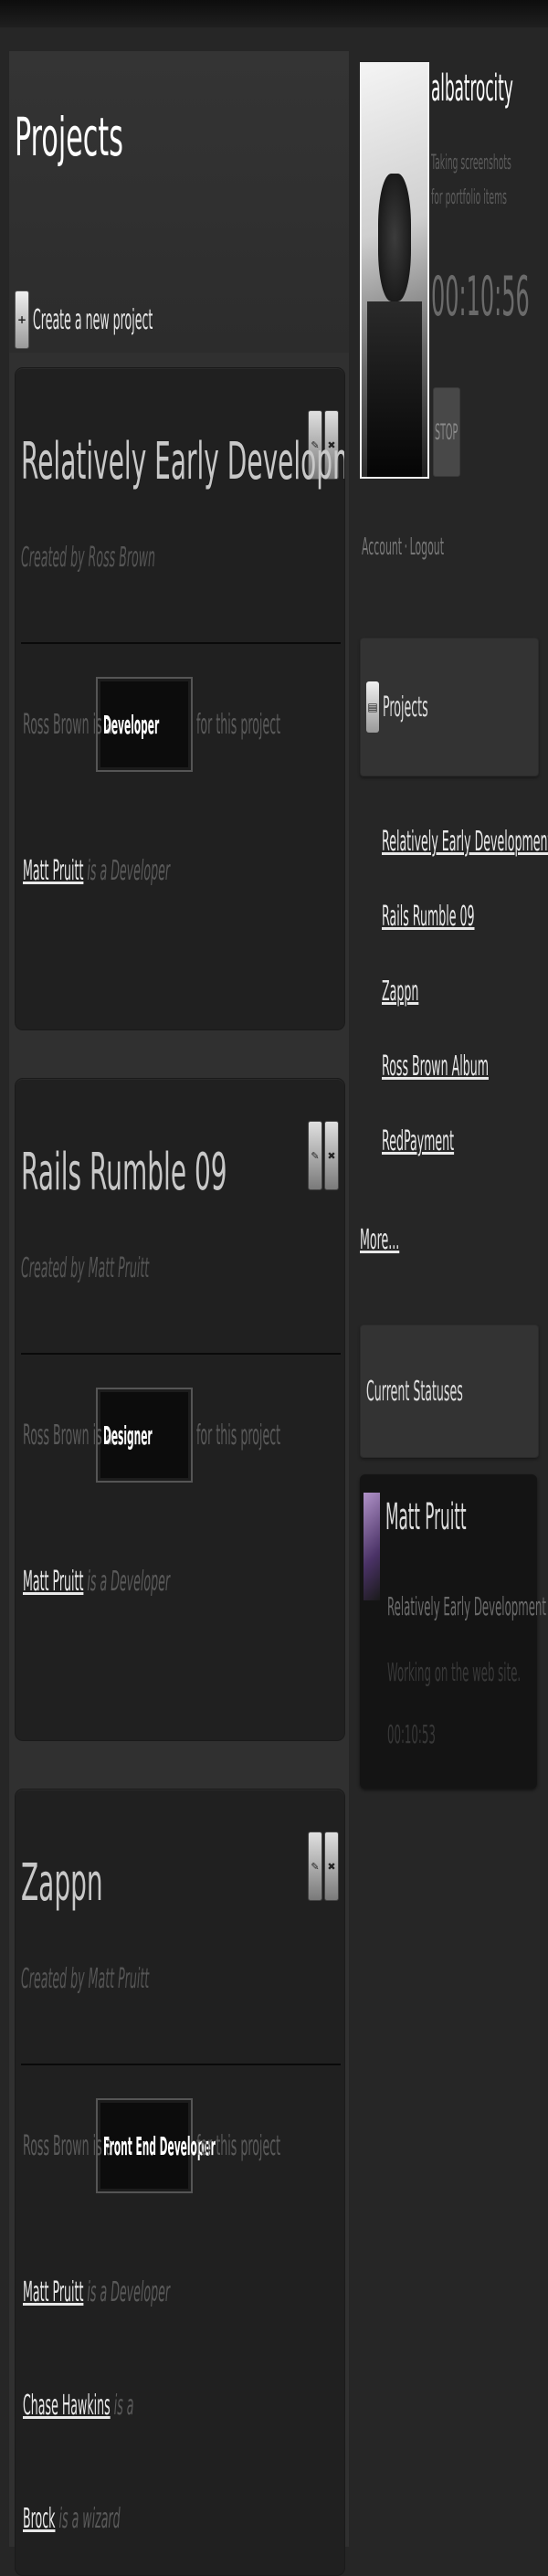  Describe the element at coordinates (394, 389) in the screenshot. I see `avatar-body` at that location.